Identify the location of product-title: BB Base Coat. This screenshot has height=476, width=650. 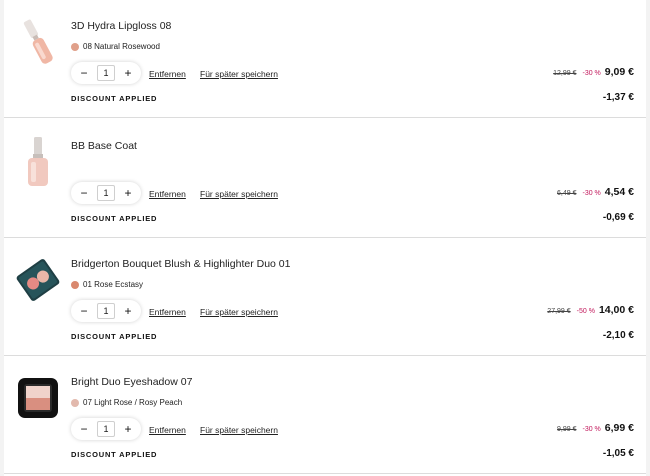
(104, 146).